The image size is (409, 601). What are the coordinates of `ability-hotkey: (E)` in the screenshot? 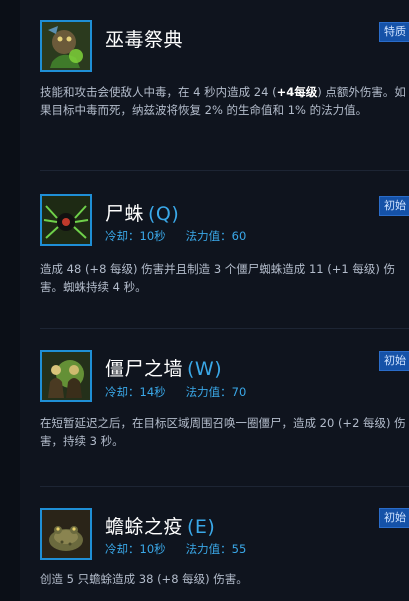 It's located at (201, 527).